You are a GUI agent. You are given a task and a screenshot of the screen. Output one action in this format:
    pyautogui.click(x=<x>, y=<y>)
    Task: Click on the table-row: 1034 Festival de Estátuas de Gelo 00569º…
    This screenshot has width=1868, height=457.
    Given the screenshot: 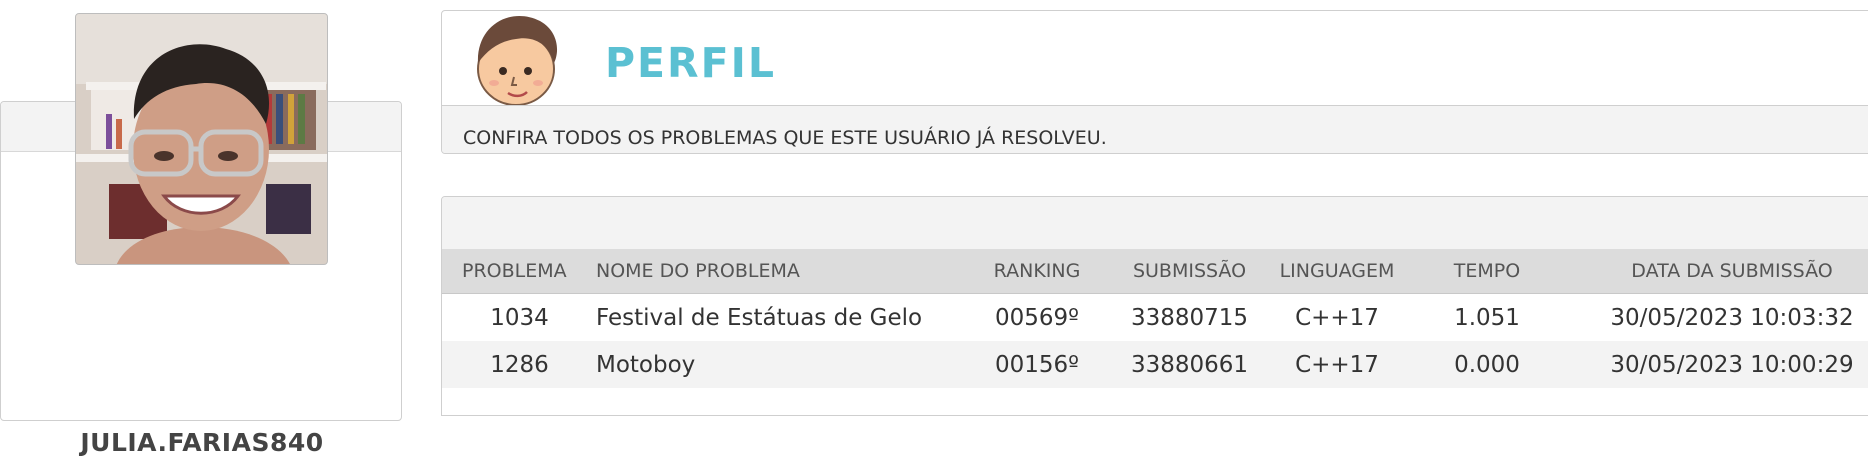 What is the action you would take?
    pyautogui.click(x=1155, y=317)
    